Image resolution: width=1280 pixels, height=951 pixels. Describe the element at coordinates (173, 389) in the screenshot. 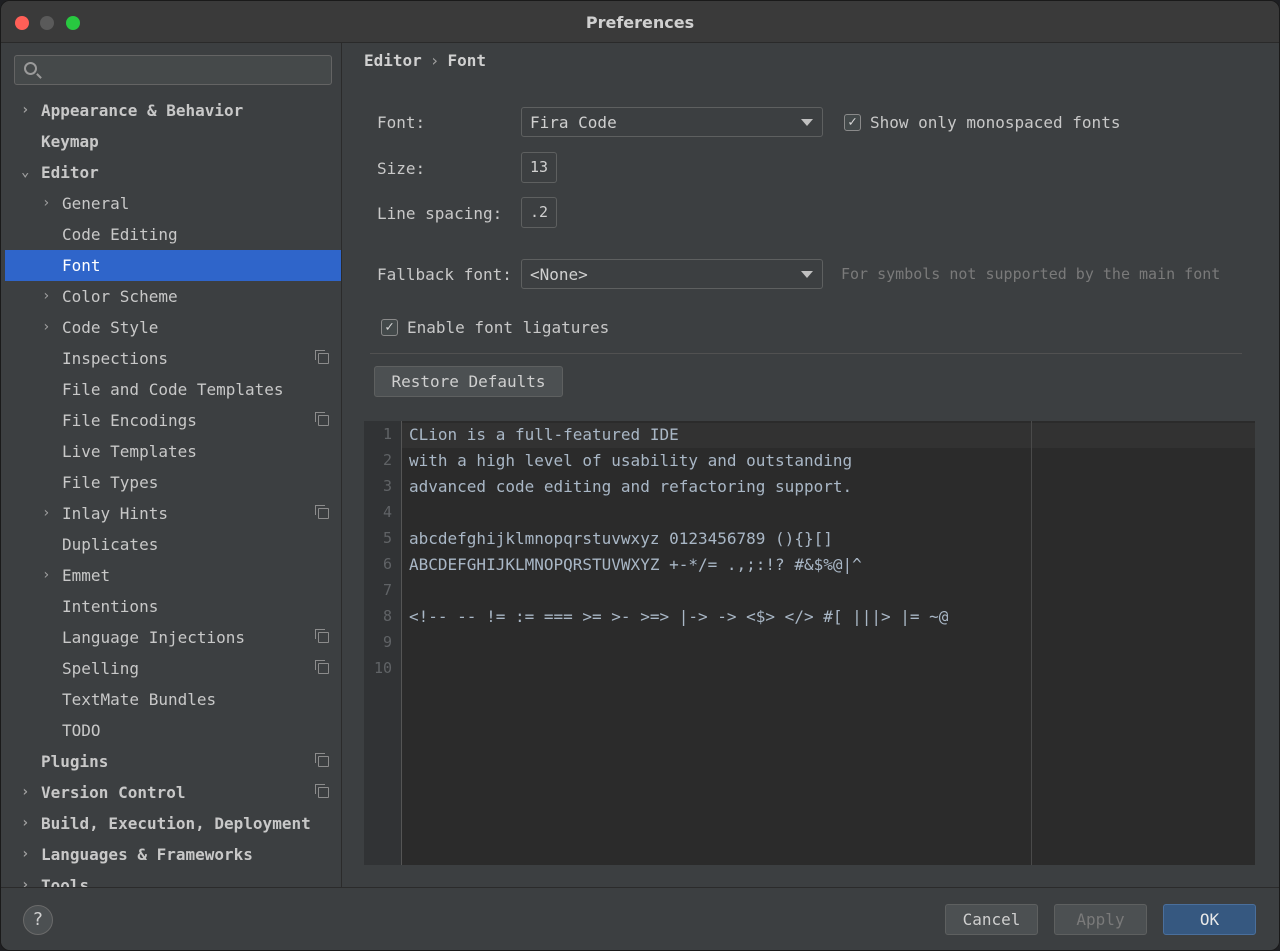

I see `sidebar-item-file-and-code-templates: File and Code Templates` at that location.